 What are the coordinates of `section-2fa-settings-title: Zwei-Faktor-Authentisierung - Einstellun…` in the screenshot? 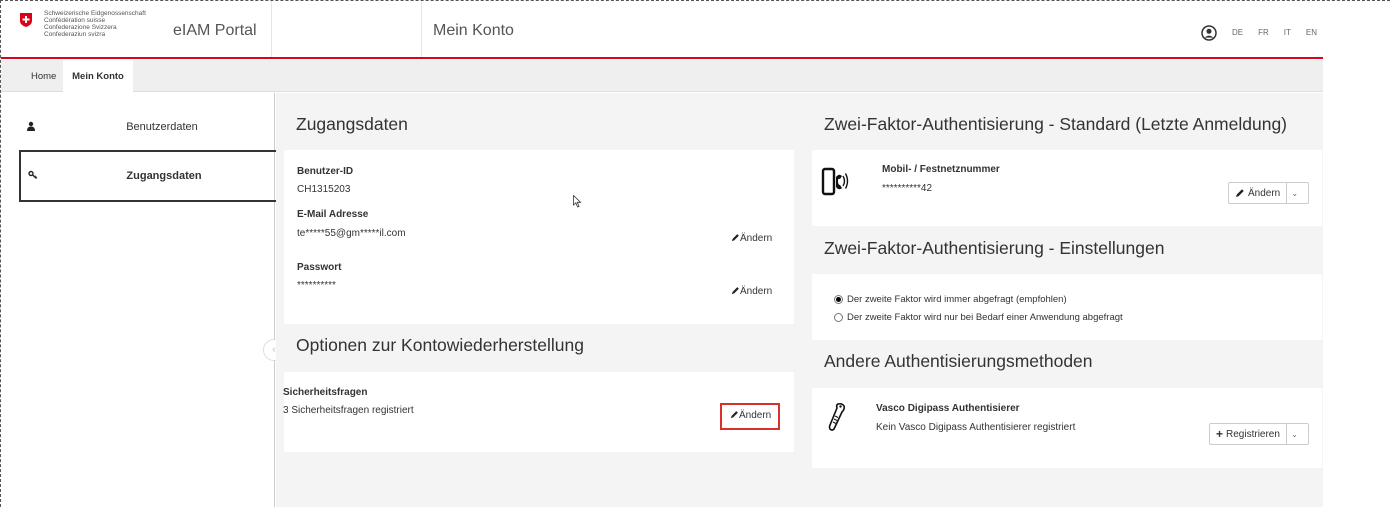 It's located at (1067, 250).